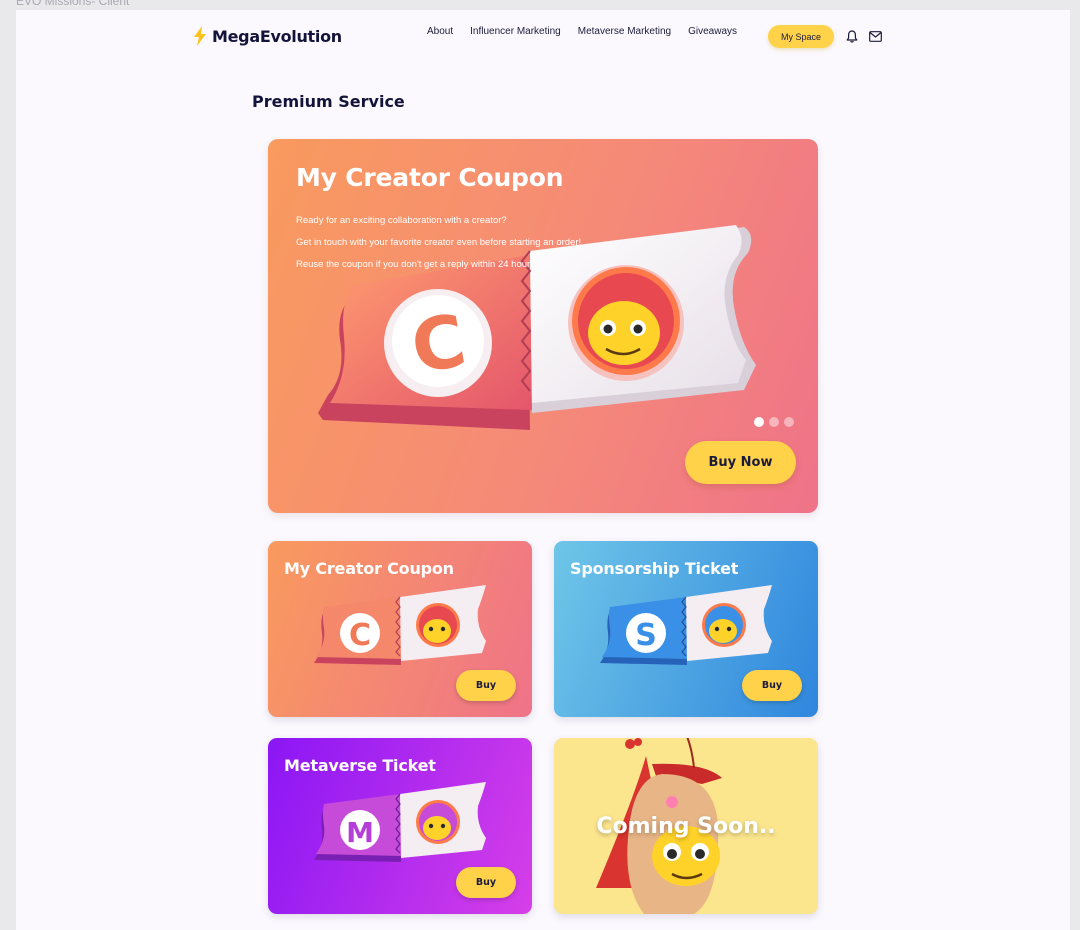  Describe the element at coordinates (277, 36) in the screenshot. I see `brand-name: MegaEvolution` at that location.